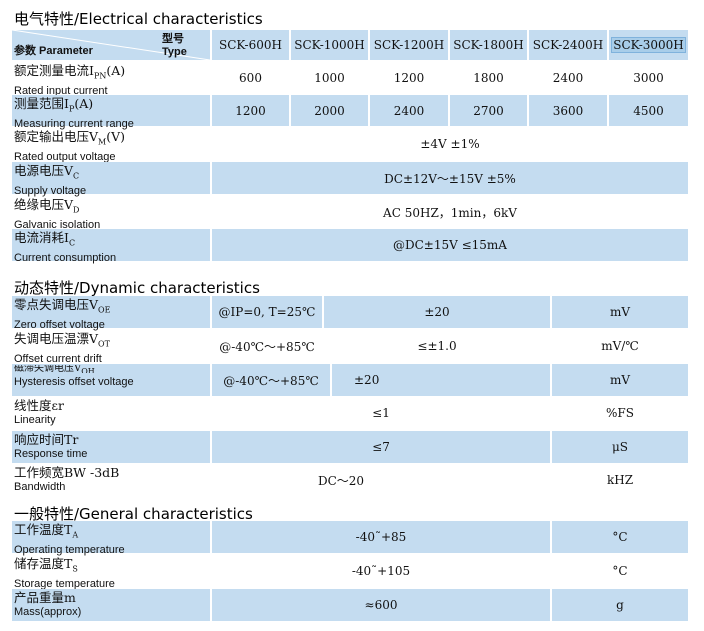 The width and height of the screenshot is (704, 631). I want to click on unit-cell: mV/℃, so click(620, 346).